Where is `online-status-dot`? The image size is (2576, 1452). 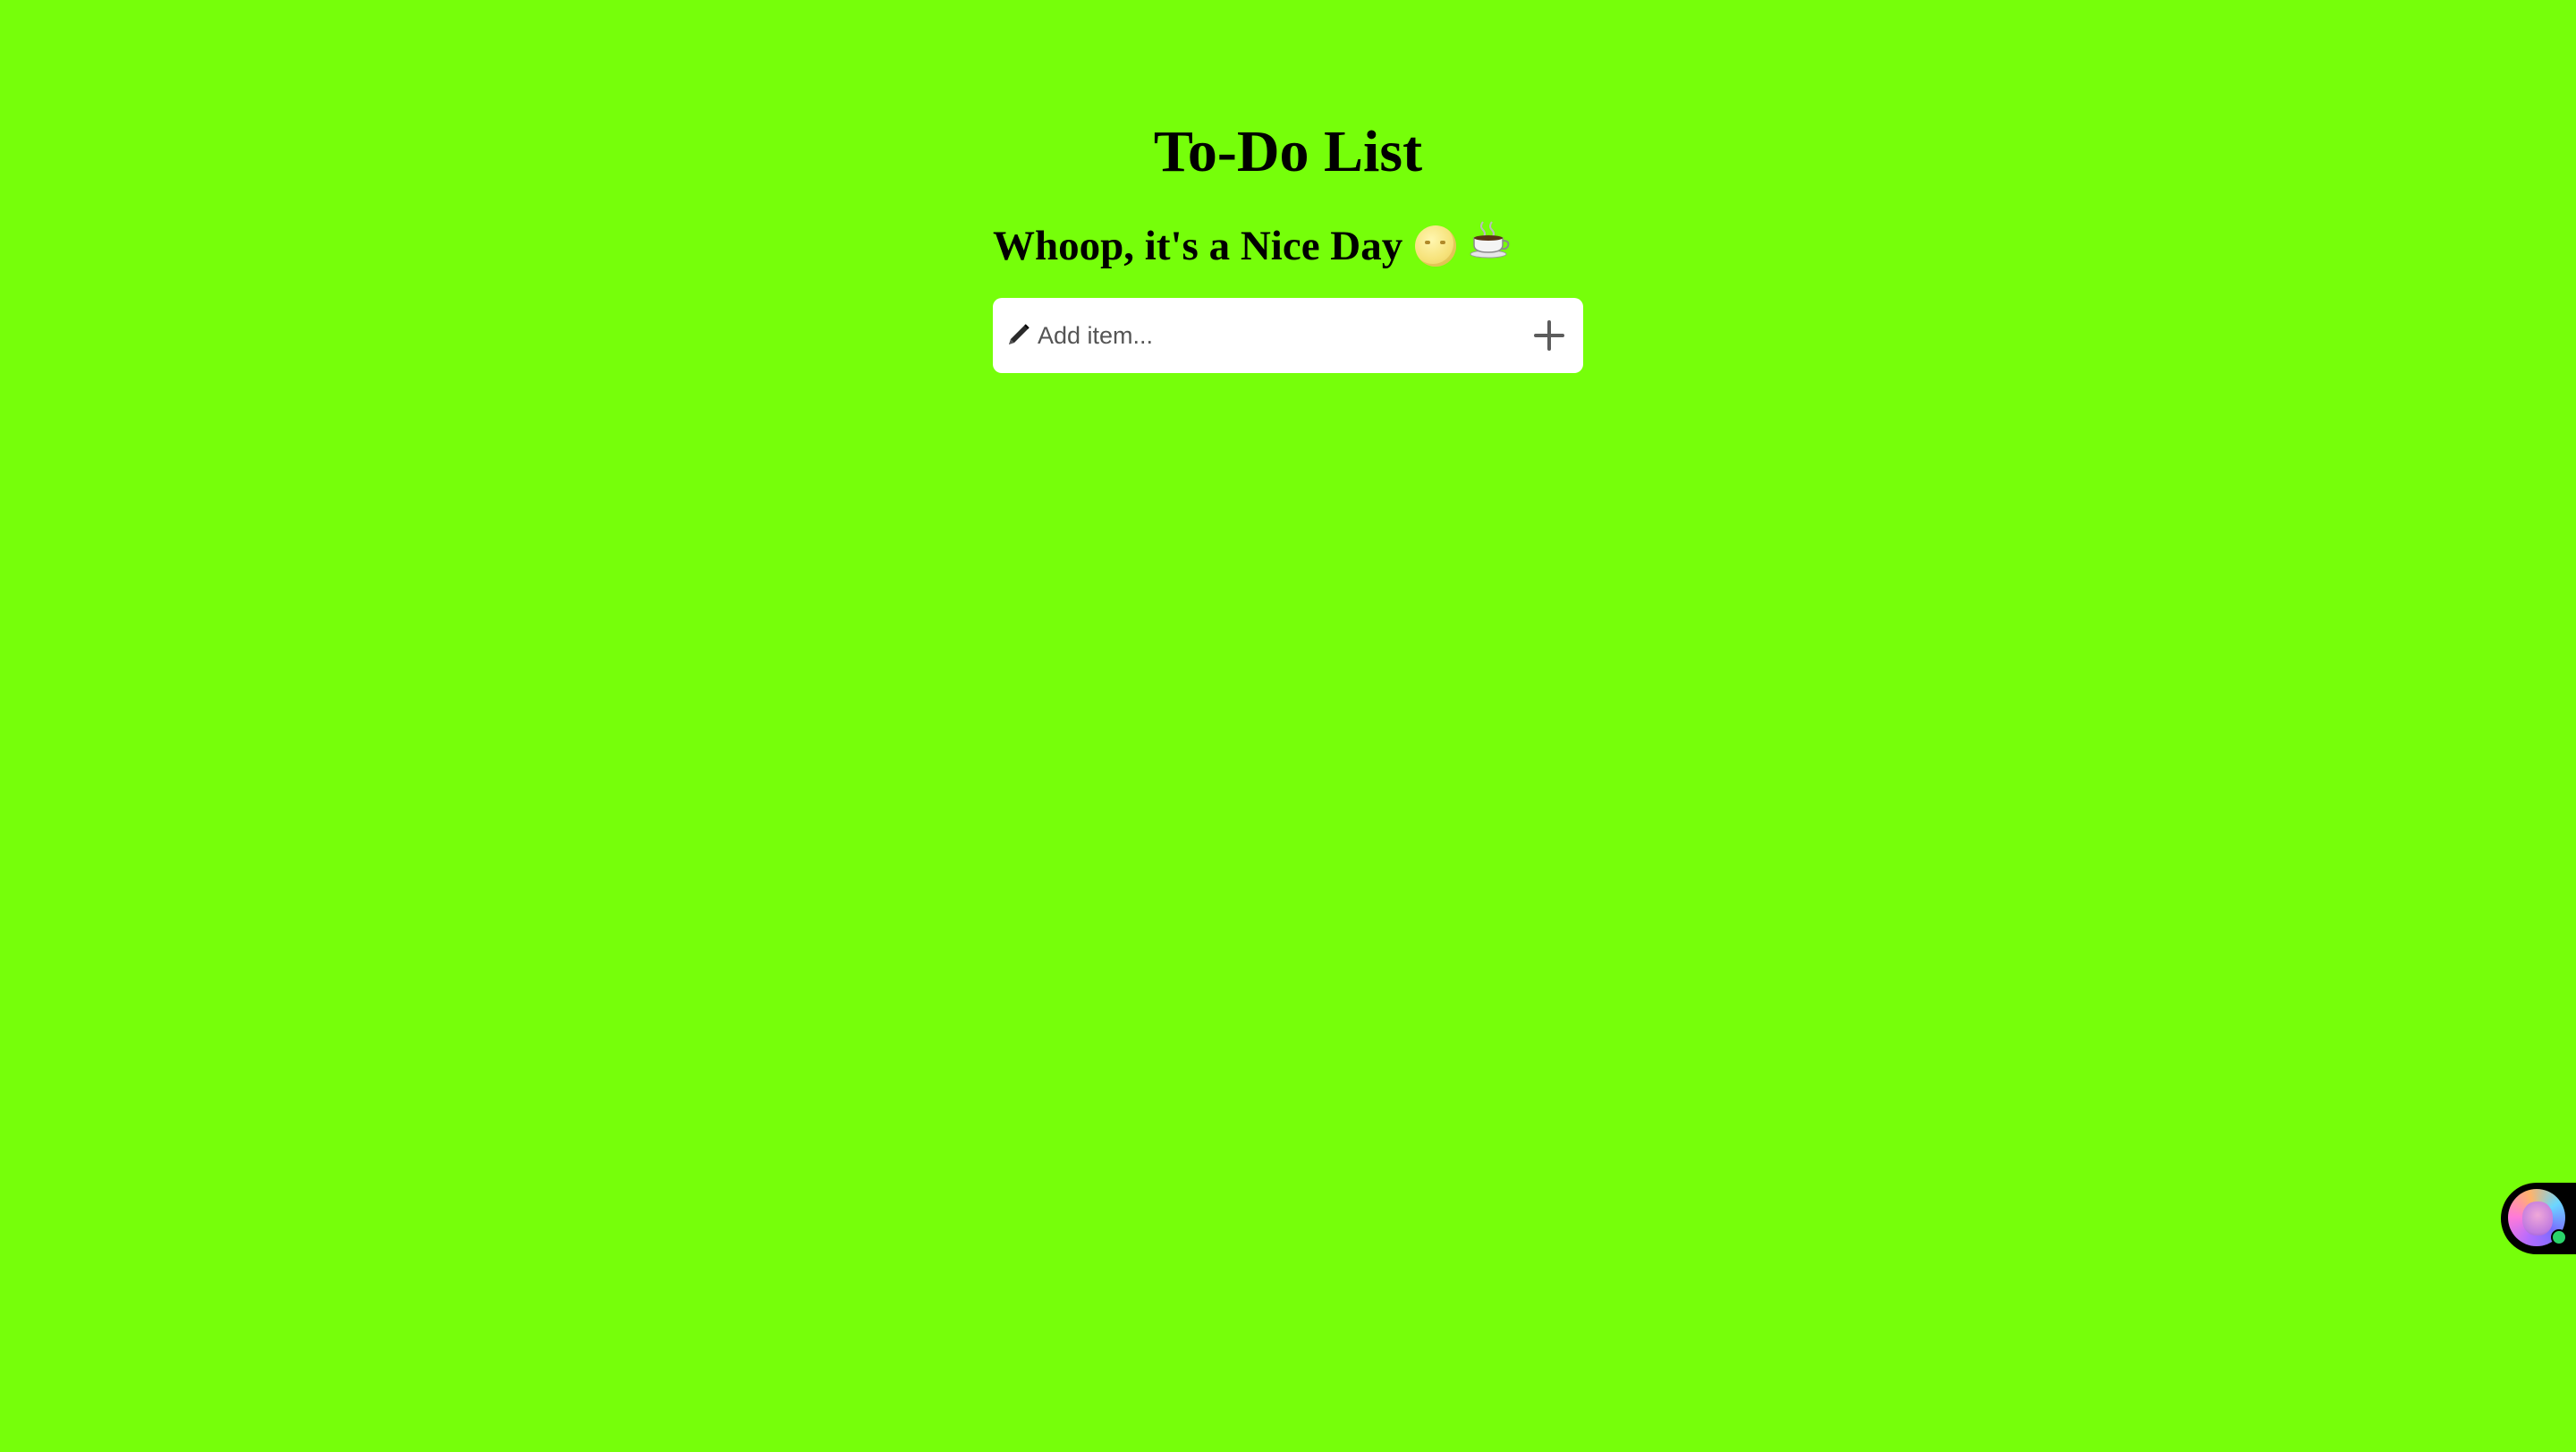
online-status-dot is located at coordinates (2559, 1237).